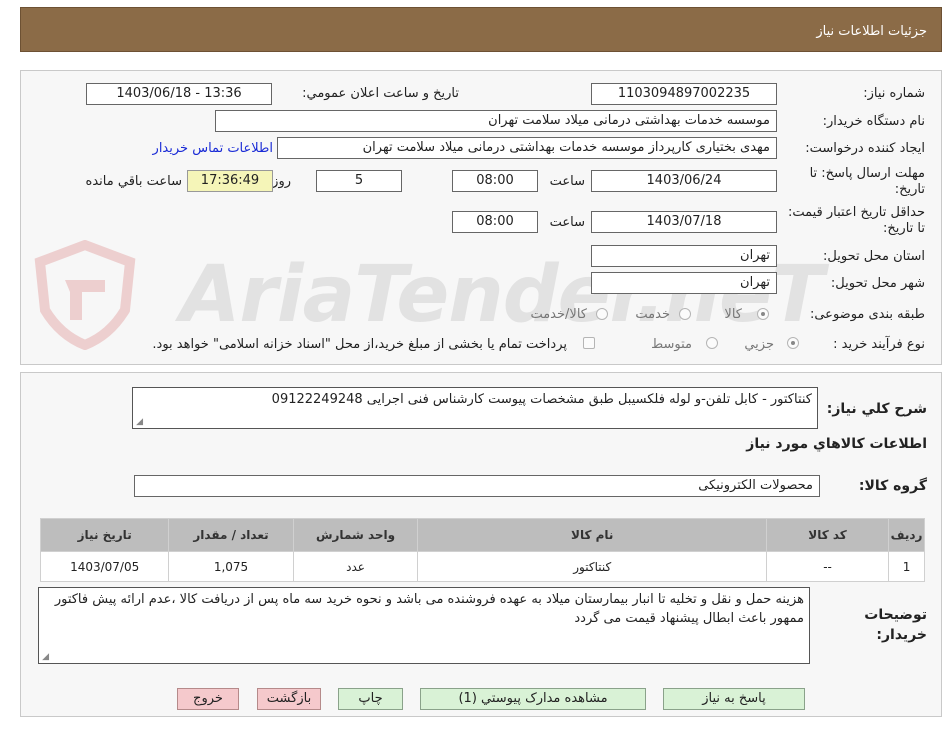 This screenshot has width=945, height=733. Describe the element at coordinates (879, 344) in the screenshot. I see `process-label: نوع فرآیند خرید :` at that location.